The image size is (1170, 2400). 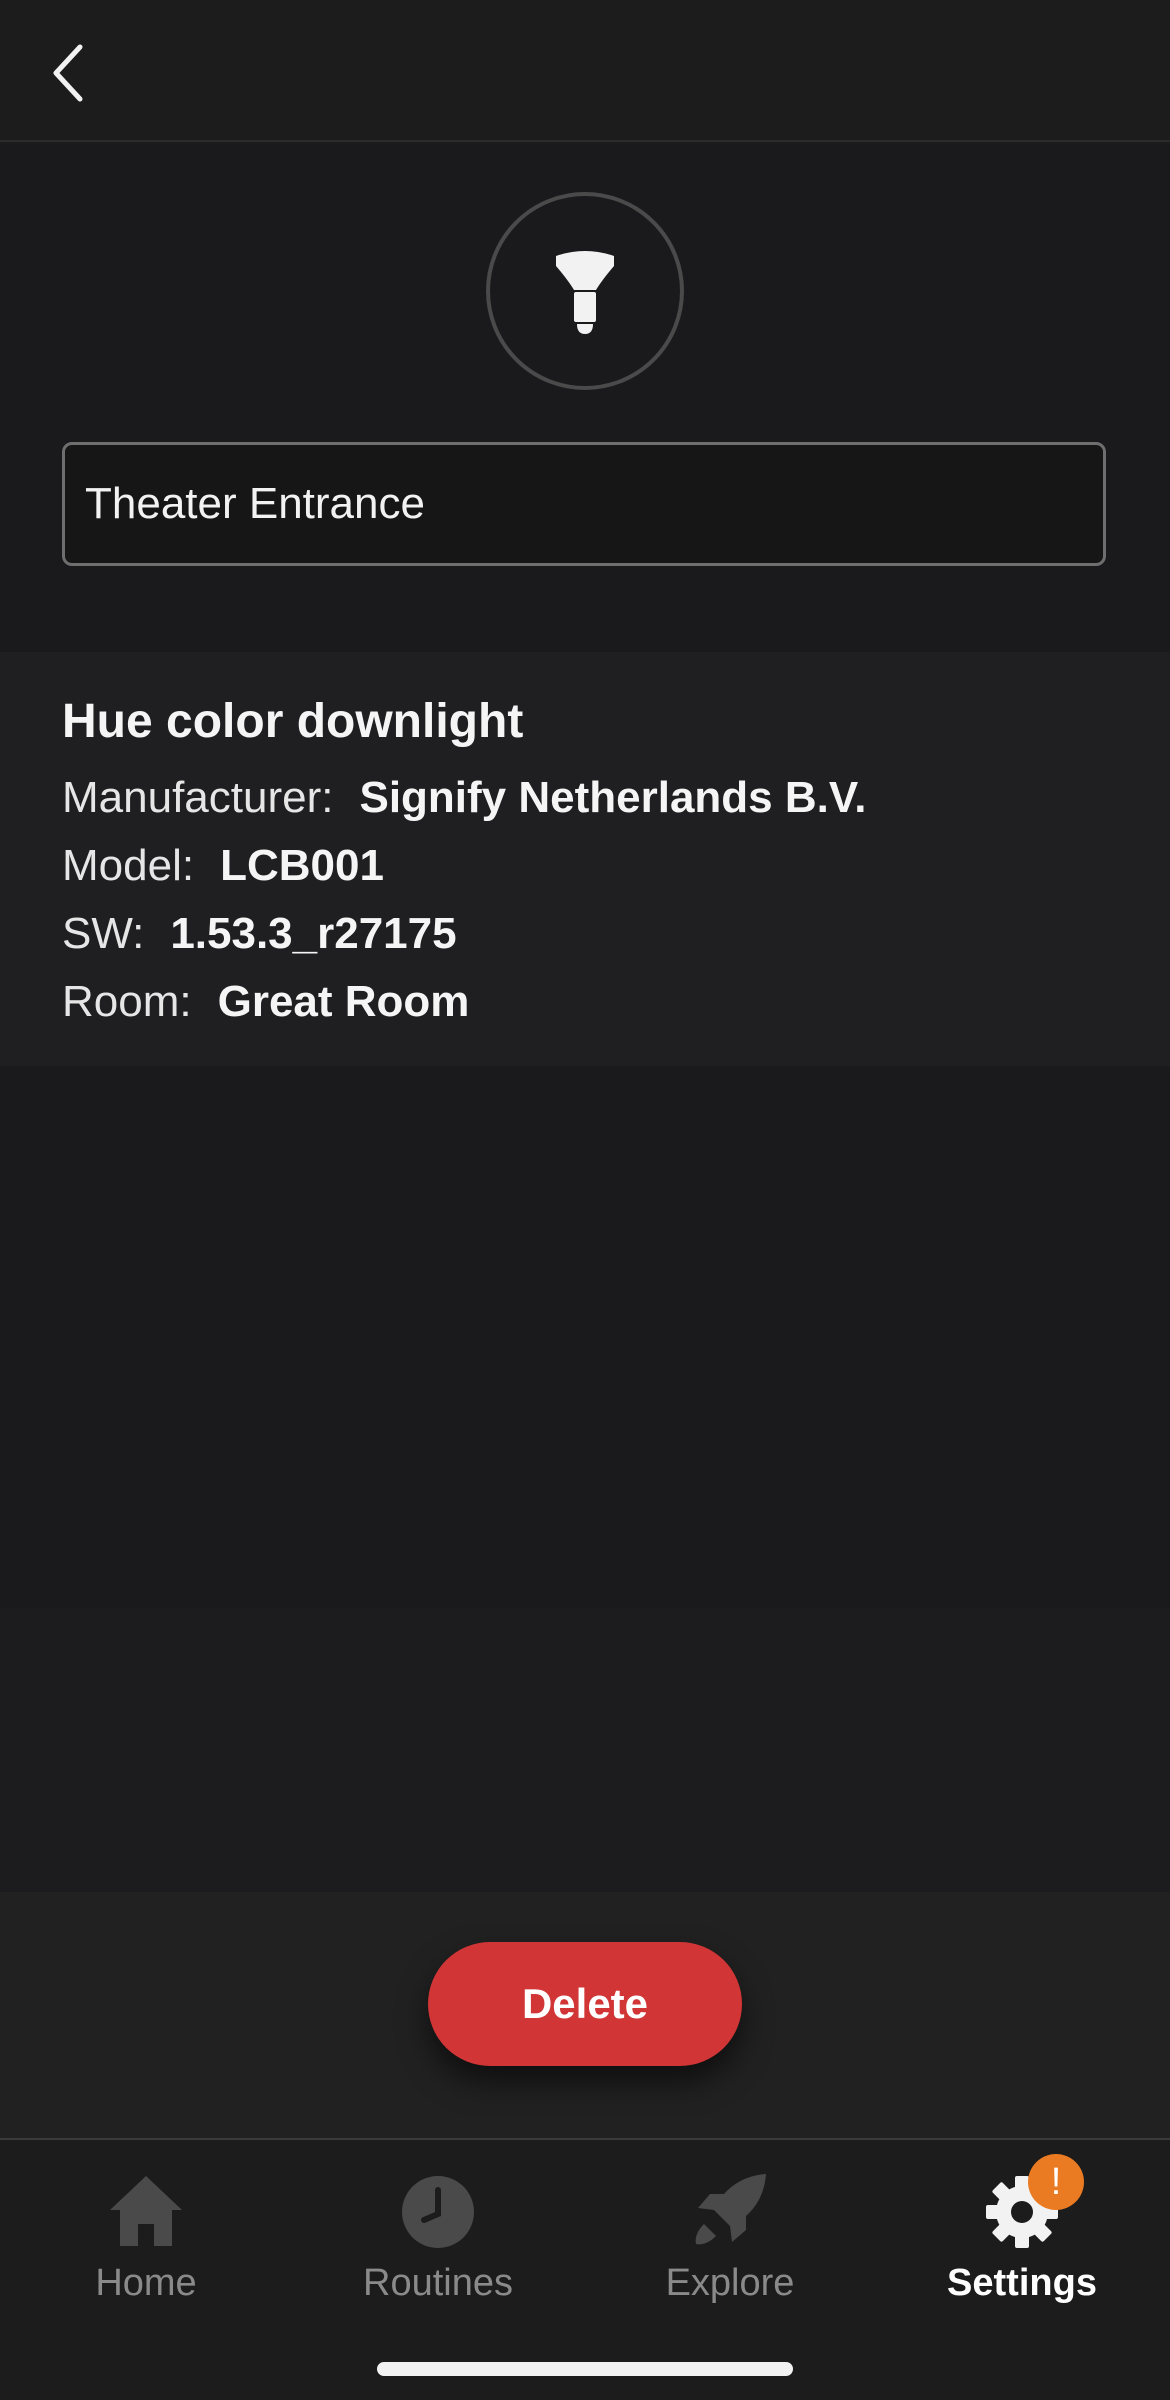 I want to click on tab-settings: ! Settings, so click(x=1022, y=2225).